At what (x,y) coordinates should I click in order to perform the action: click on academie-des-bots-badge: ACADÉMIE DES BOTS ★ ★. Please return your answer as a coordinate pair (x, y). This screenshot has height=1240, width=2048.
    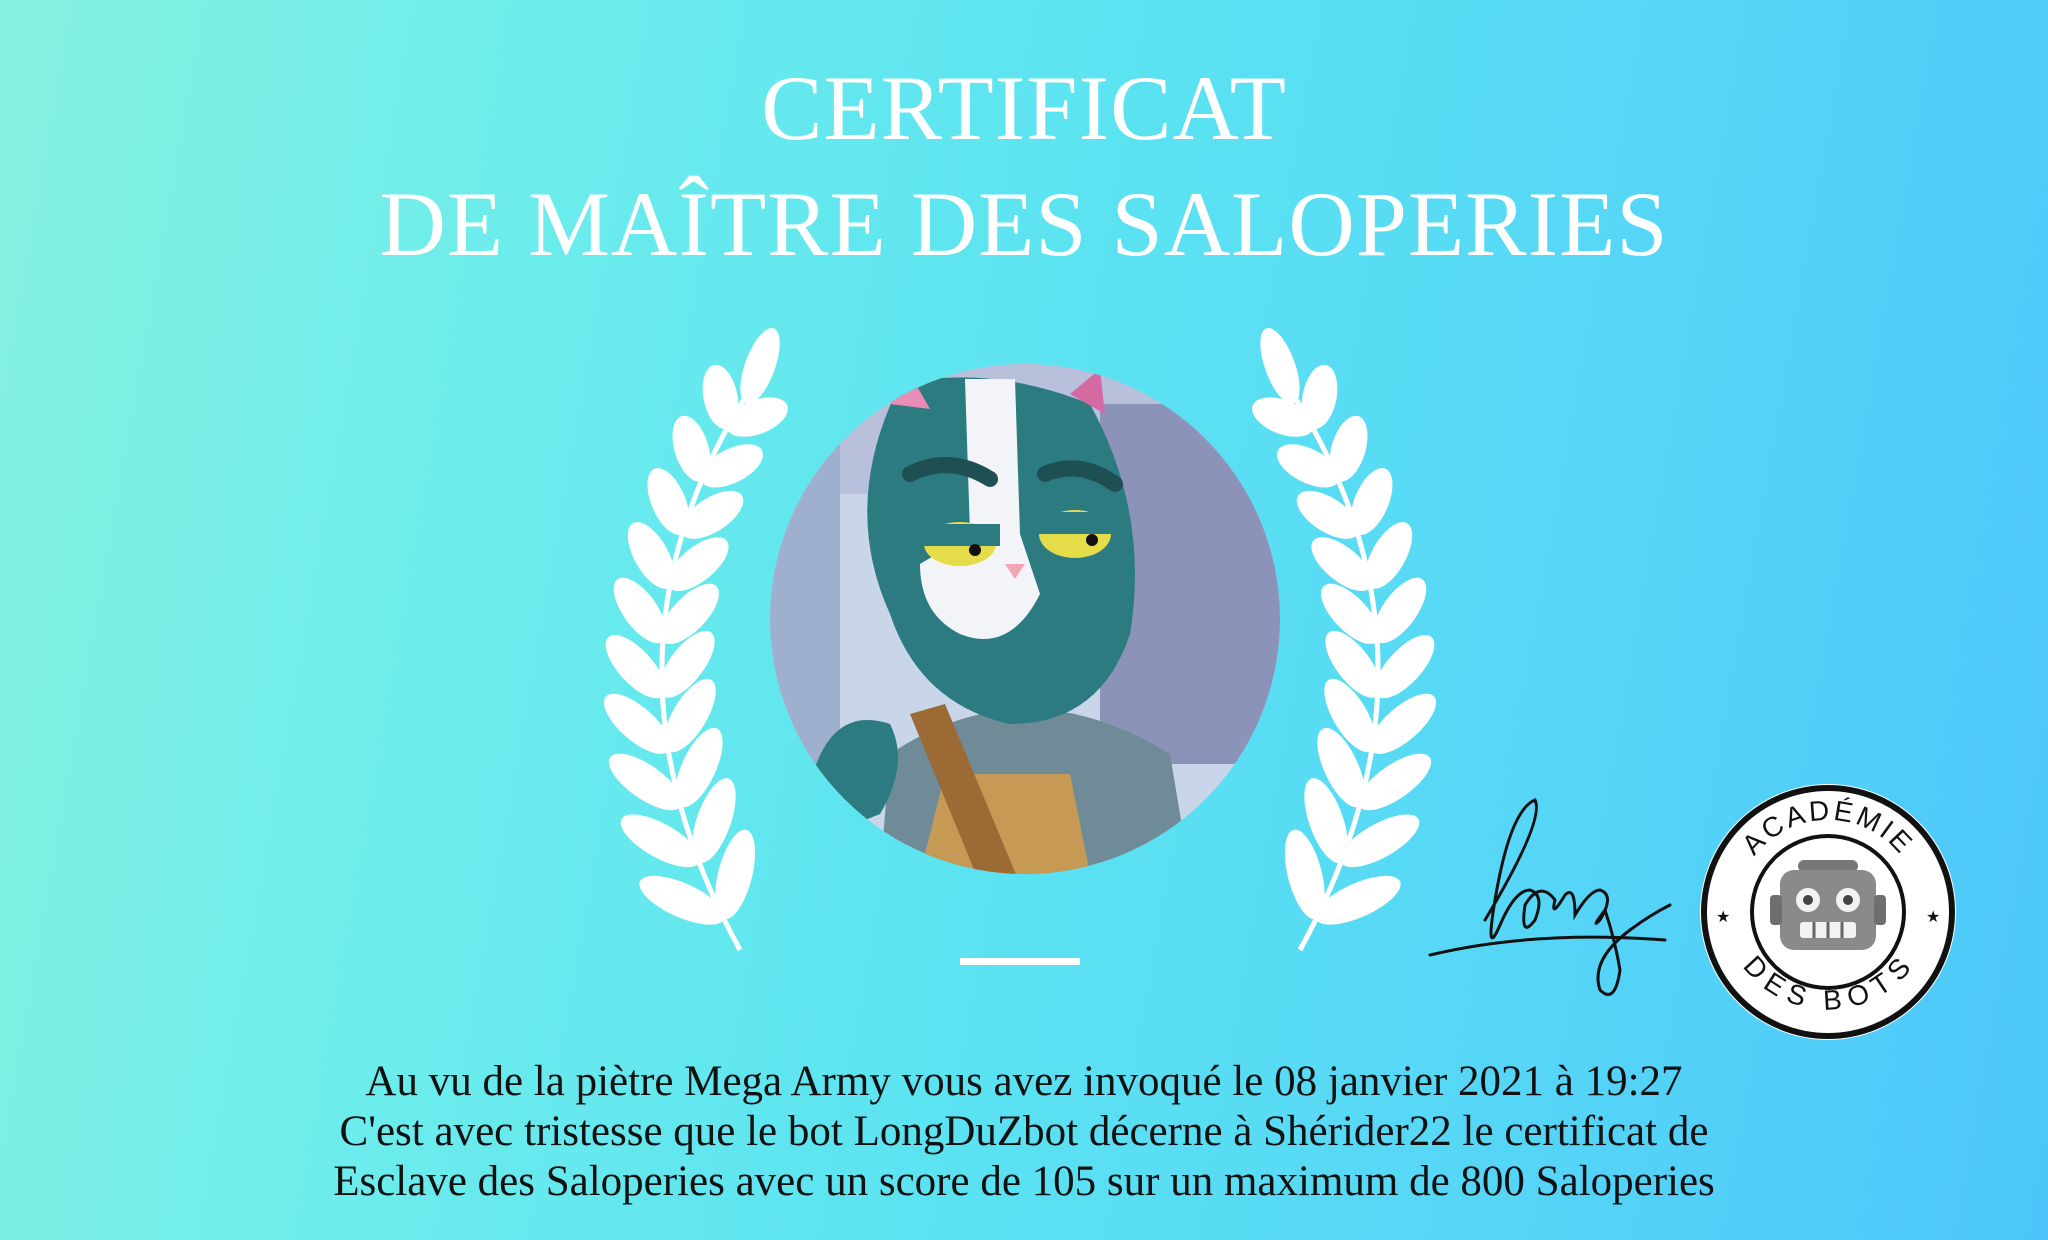
    Looking at the image, I should click on (1828, 912).